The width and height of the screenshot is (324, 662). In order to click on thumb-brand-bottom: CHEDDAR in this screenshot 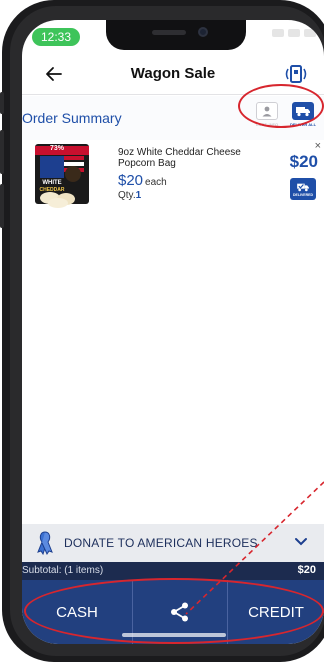, I will do `click(52, 190)`.